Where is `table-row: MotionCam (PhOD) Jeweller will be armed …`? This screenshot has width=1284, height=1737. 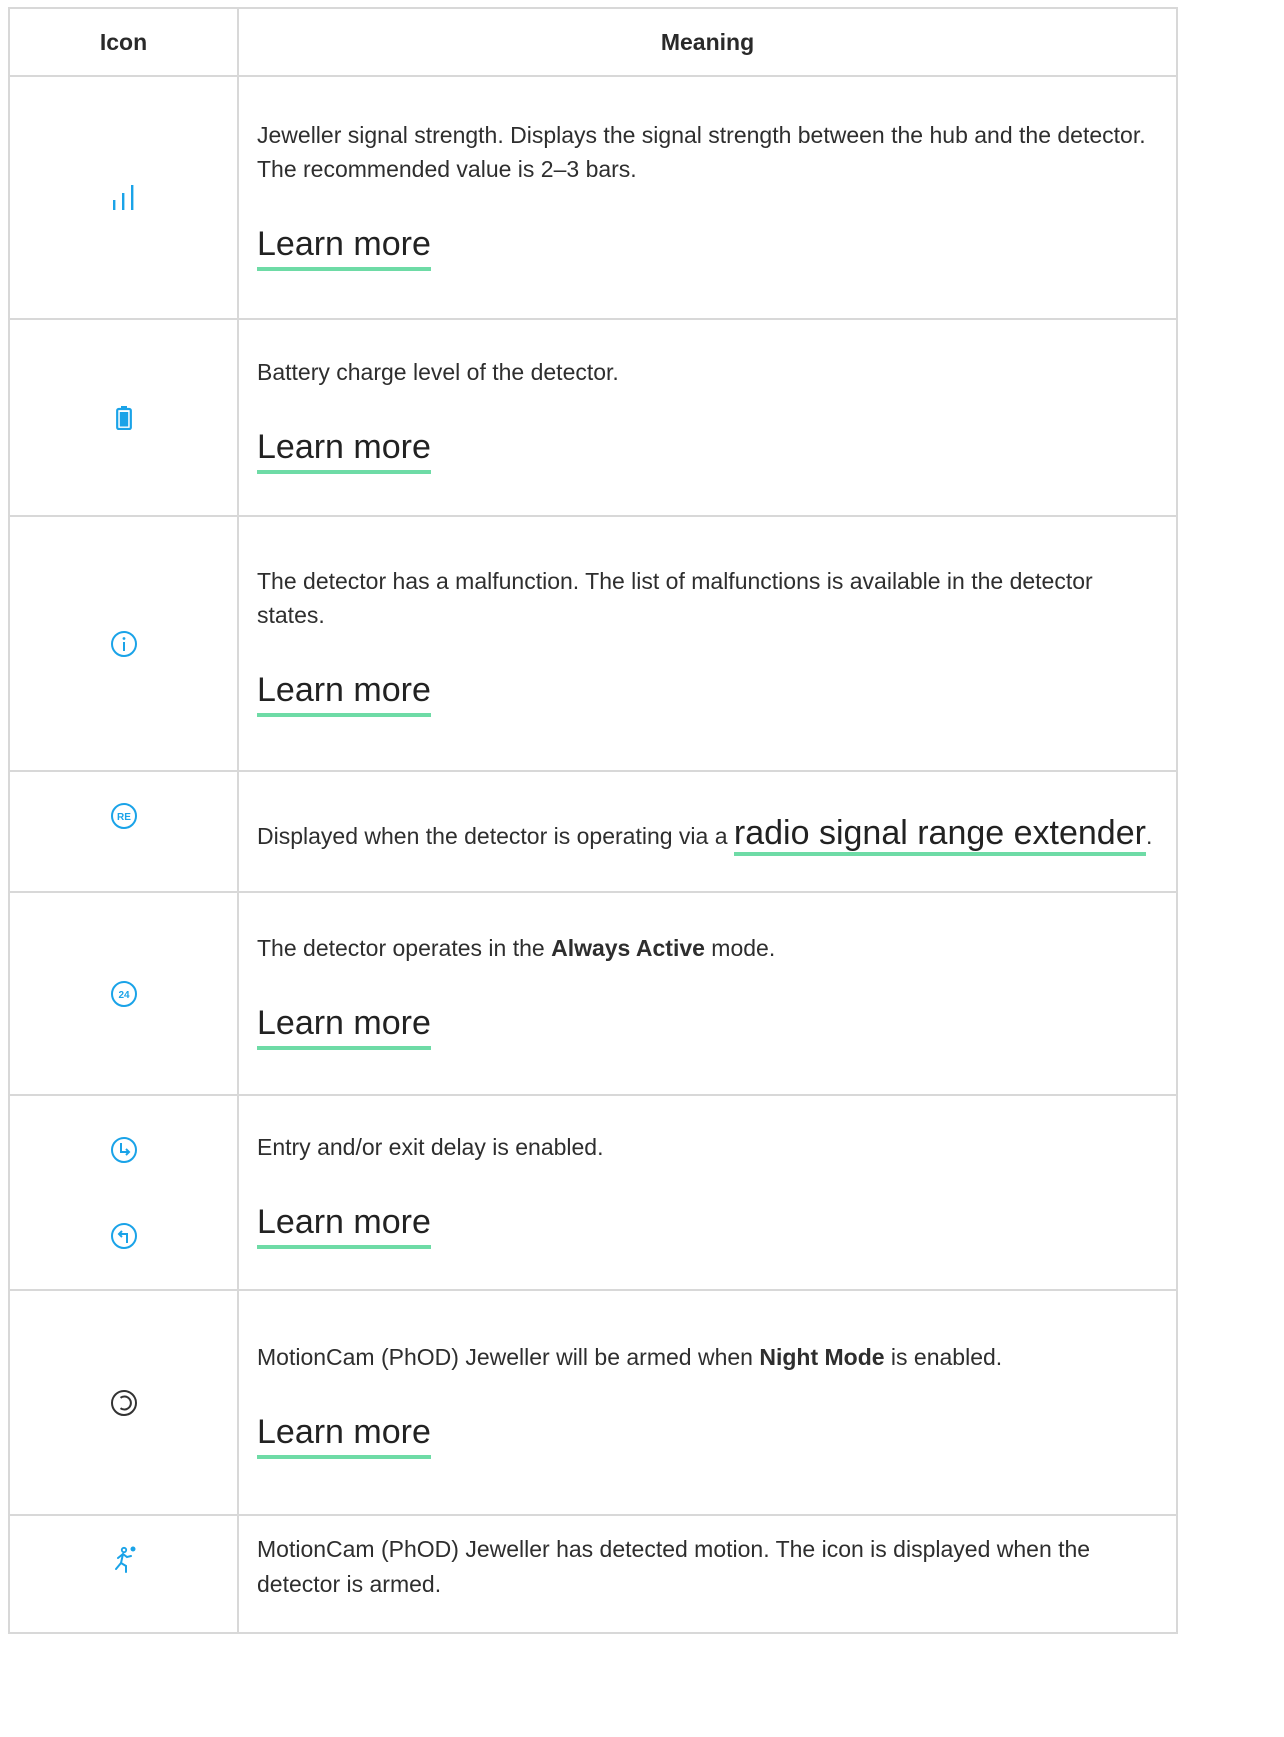
table-row: MotionCam (PhOD) Jeweller will be armed … is located at coordinates (593, 1402).